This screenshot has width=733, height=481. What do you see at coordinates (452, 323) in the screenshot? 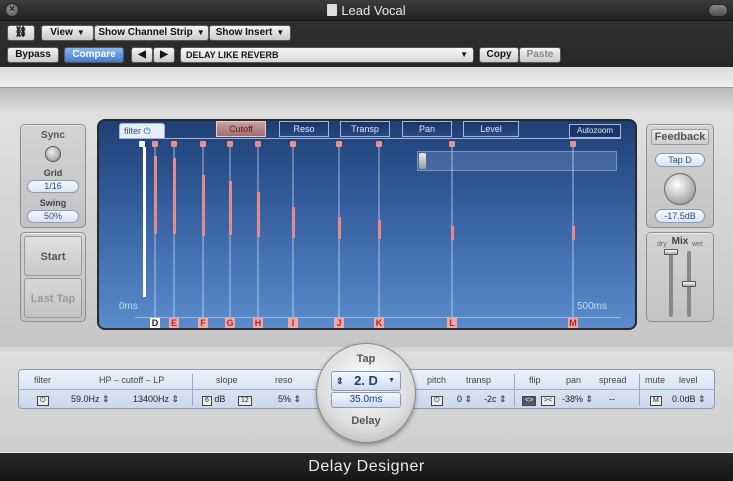
I see `tap-label-l: L` at bounding box center [452, 323].